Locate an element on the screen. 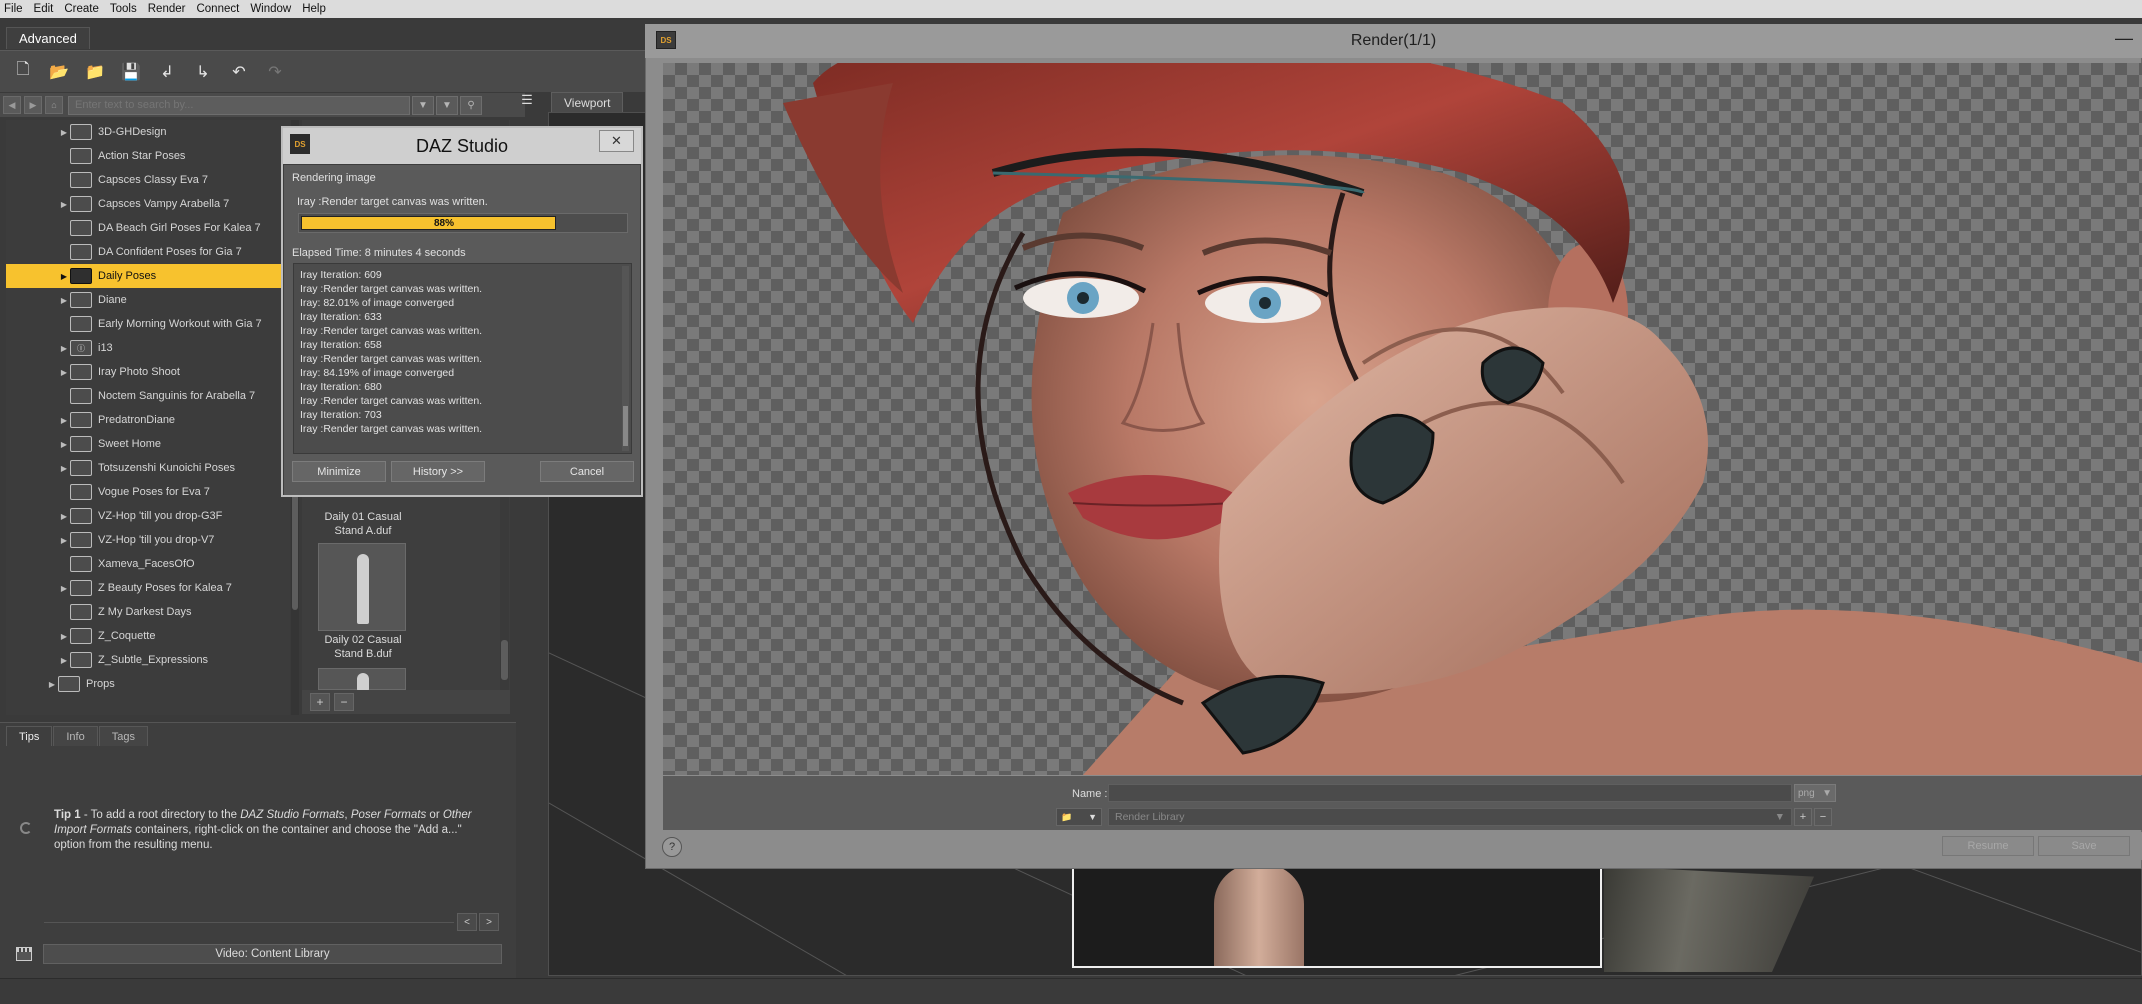  search-input is located at coordinates (239, 105).